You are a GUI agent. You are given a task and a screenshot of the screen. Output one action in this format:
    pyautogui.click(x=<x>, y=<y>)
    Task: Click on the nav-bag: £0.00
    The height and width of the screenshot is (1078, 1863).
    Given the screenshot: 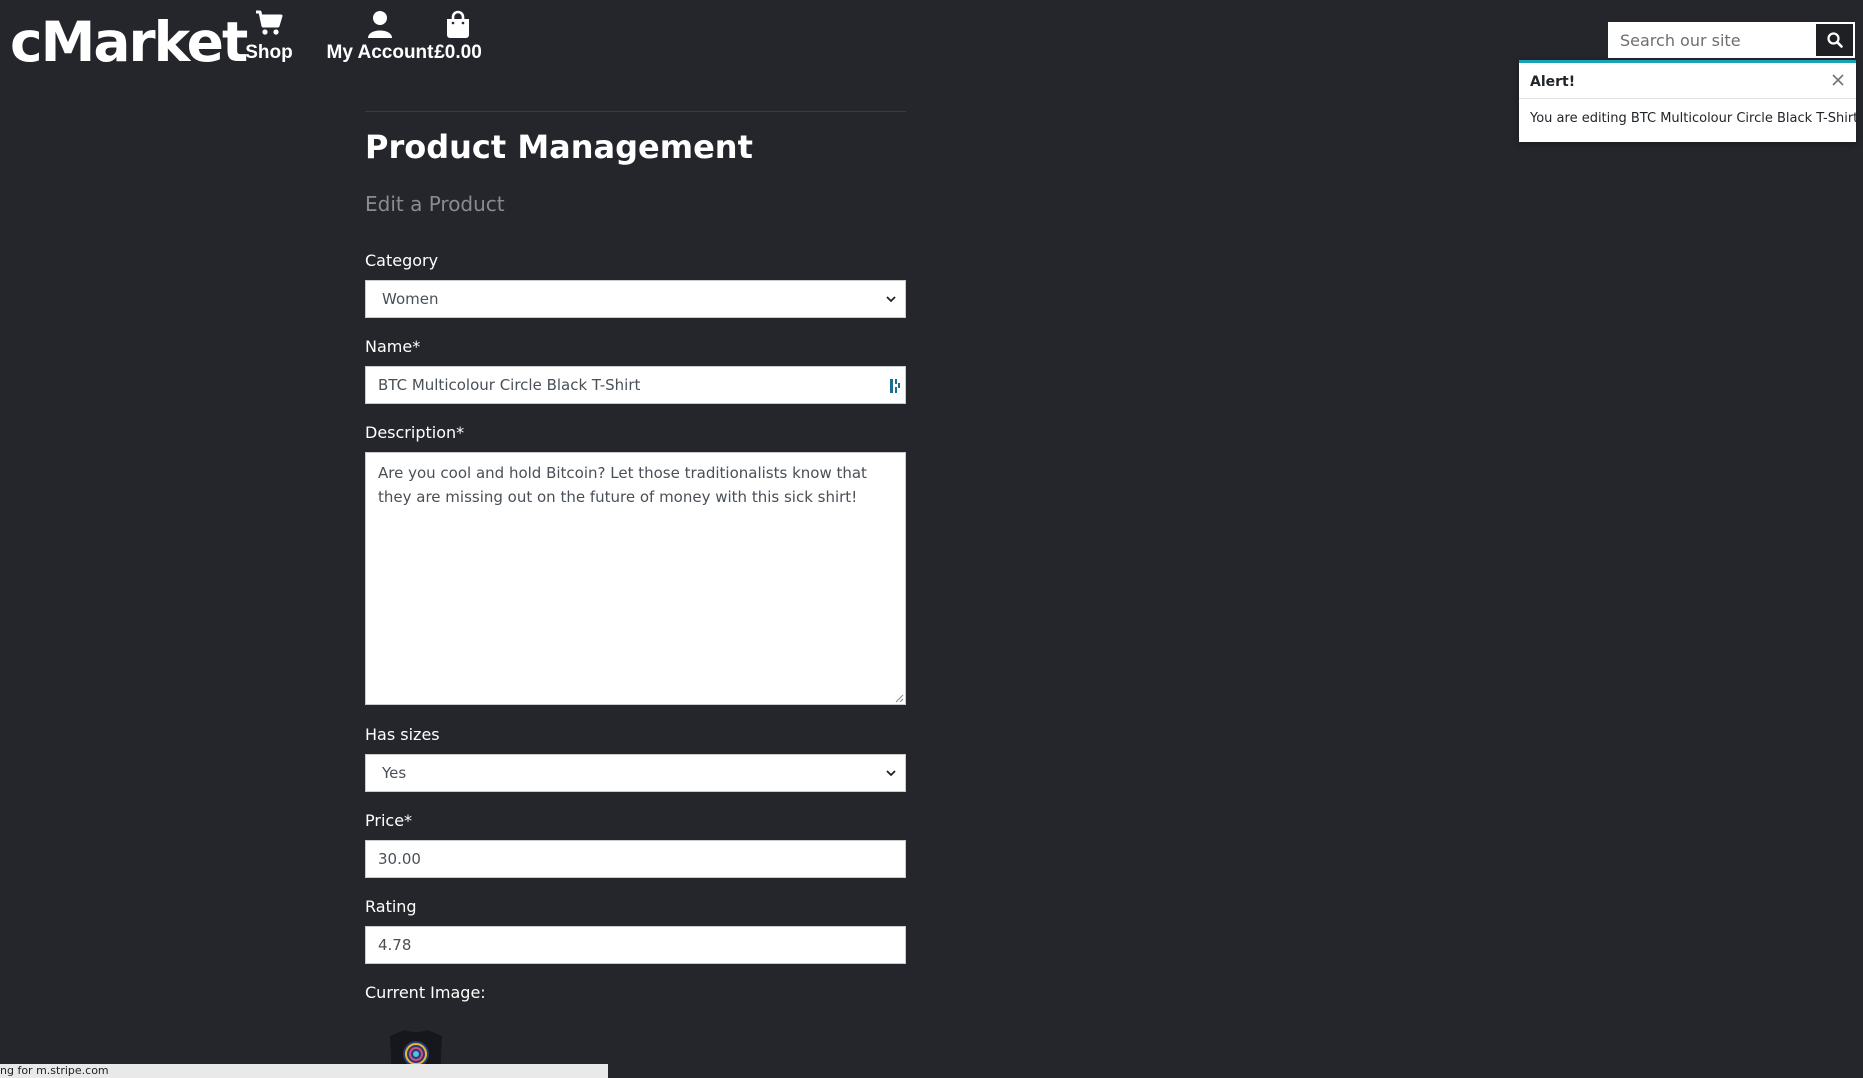 What is the action you would take?
    pyautogui.click(x=458, y=37)
    